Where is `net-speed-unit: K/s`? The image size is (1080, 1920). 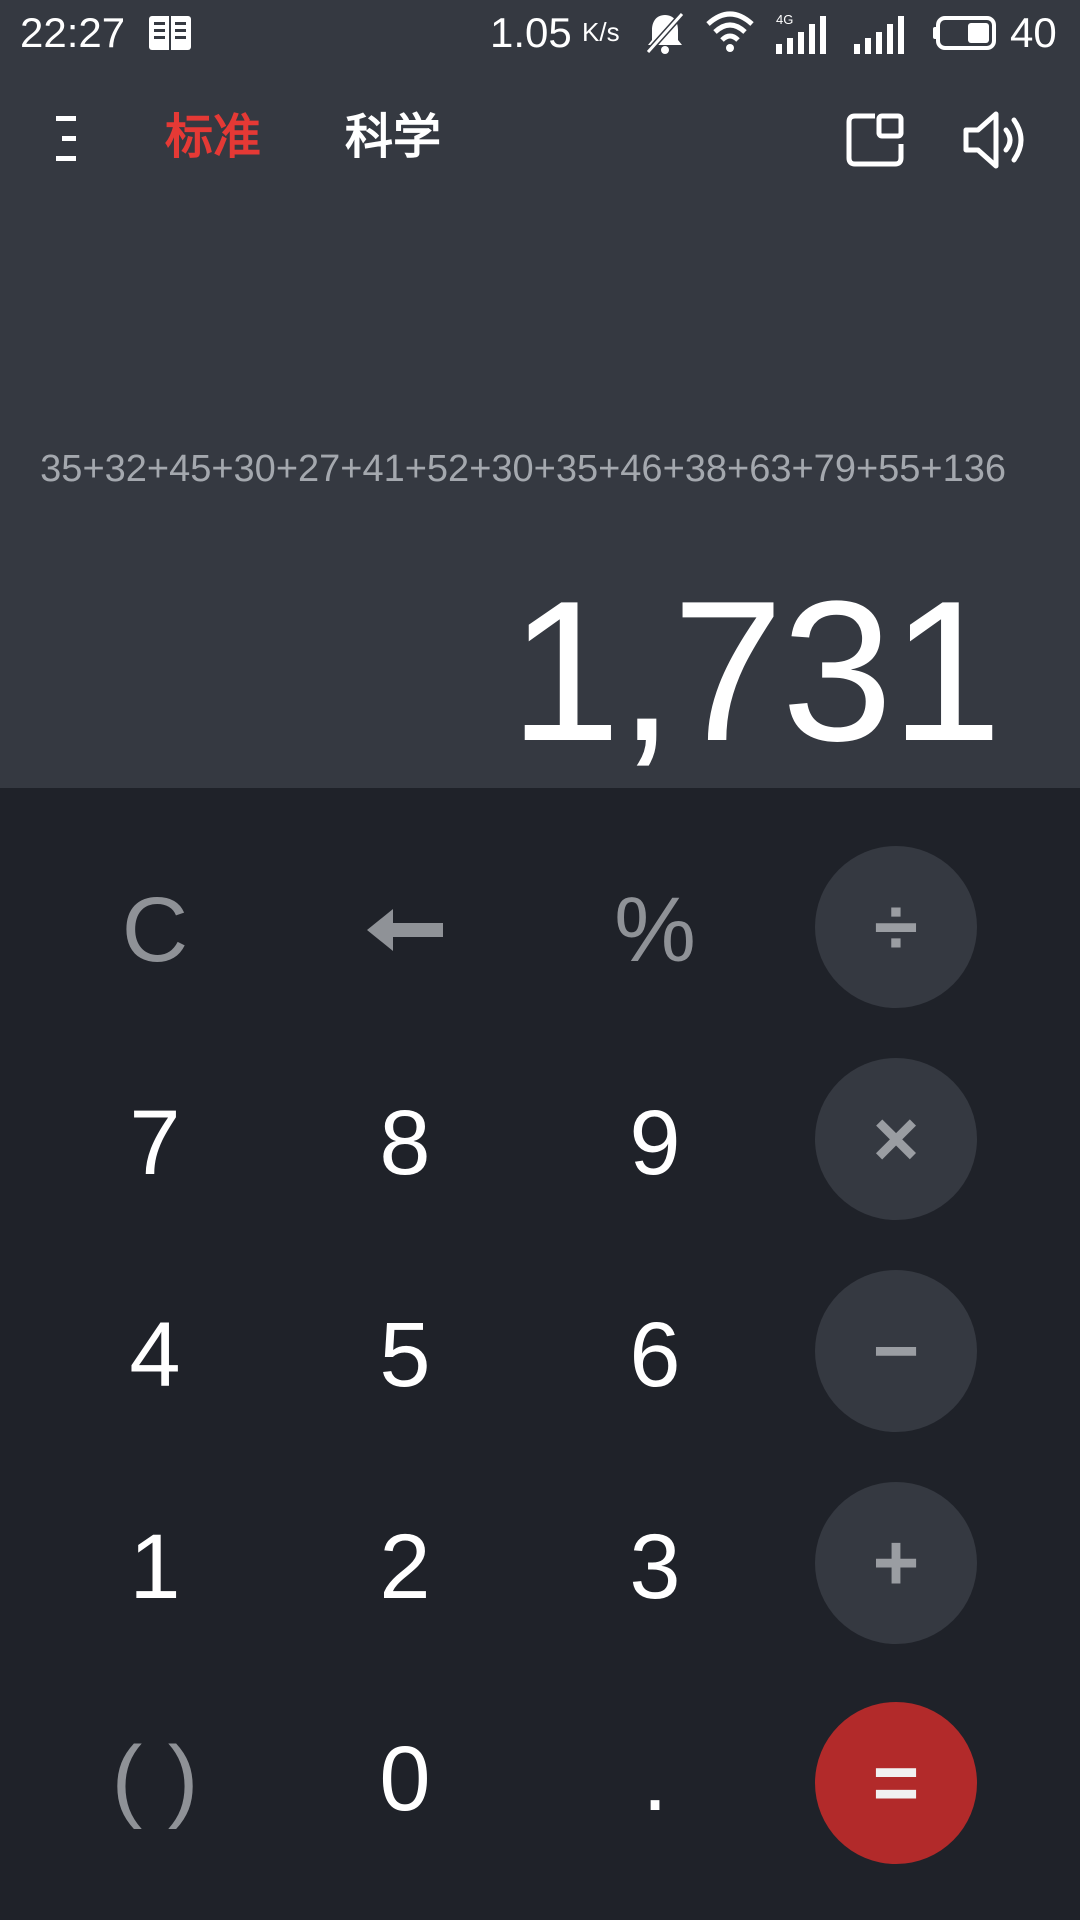 net-speed-unit: K/s is located at coordinates (601, 32).